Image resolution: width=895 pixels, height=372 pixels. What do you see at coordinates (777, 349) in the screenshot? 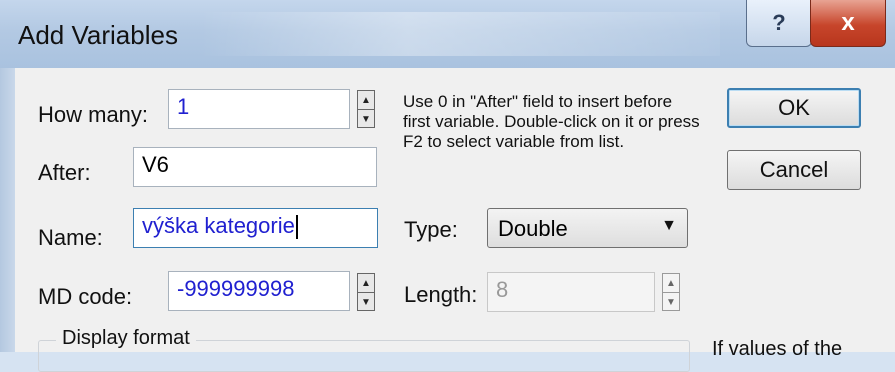
I see `side-note-text: If values of the` at bounding box center [777, 349].